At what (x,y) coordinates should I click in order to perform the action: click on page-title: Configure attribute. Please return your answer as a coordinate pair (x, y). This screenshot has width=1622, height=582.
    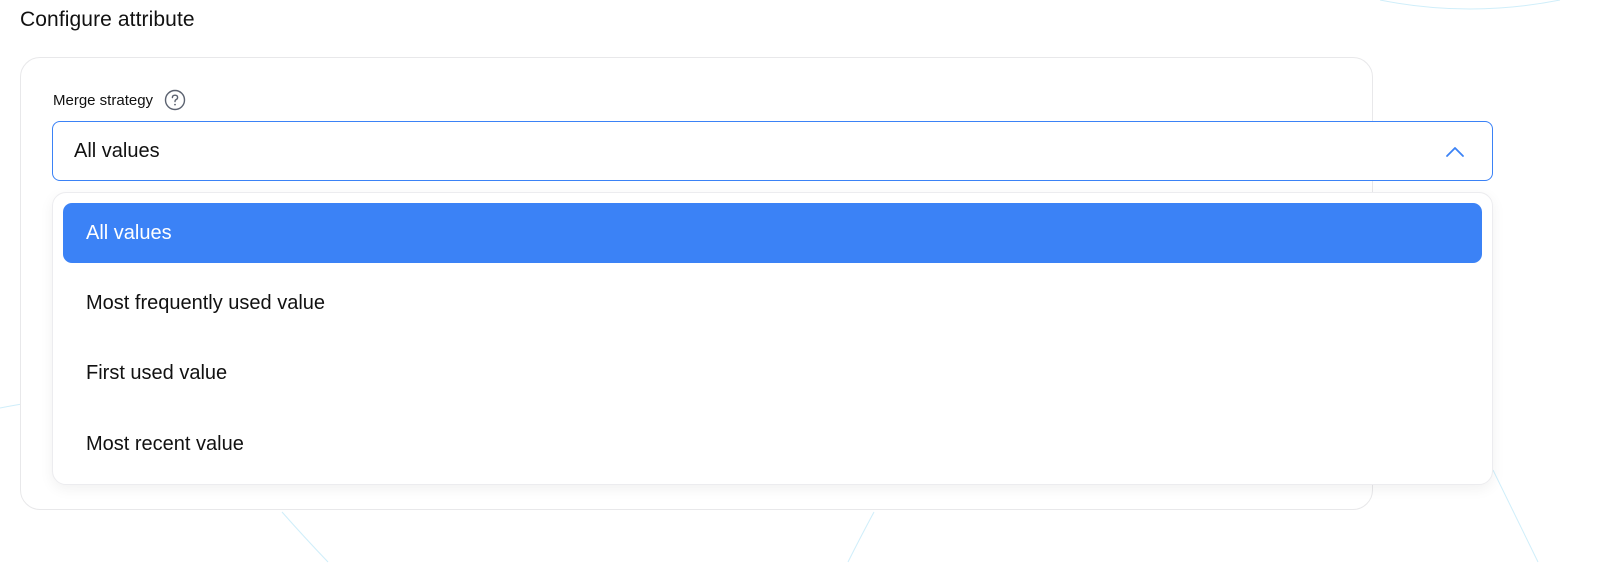
    Looking at the image, I should click on (107, 19).